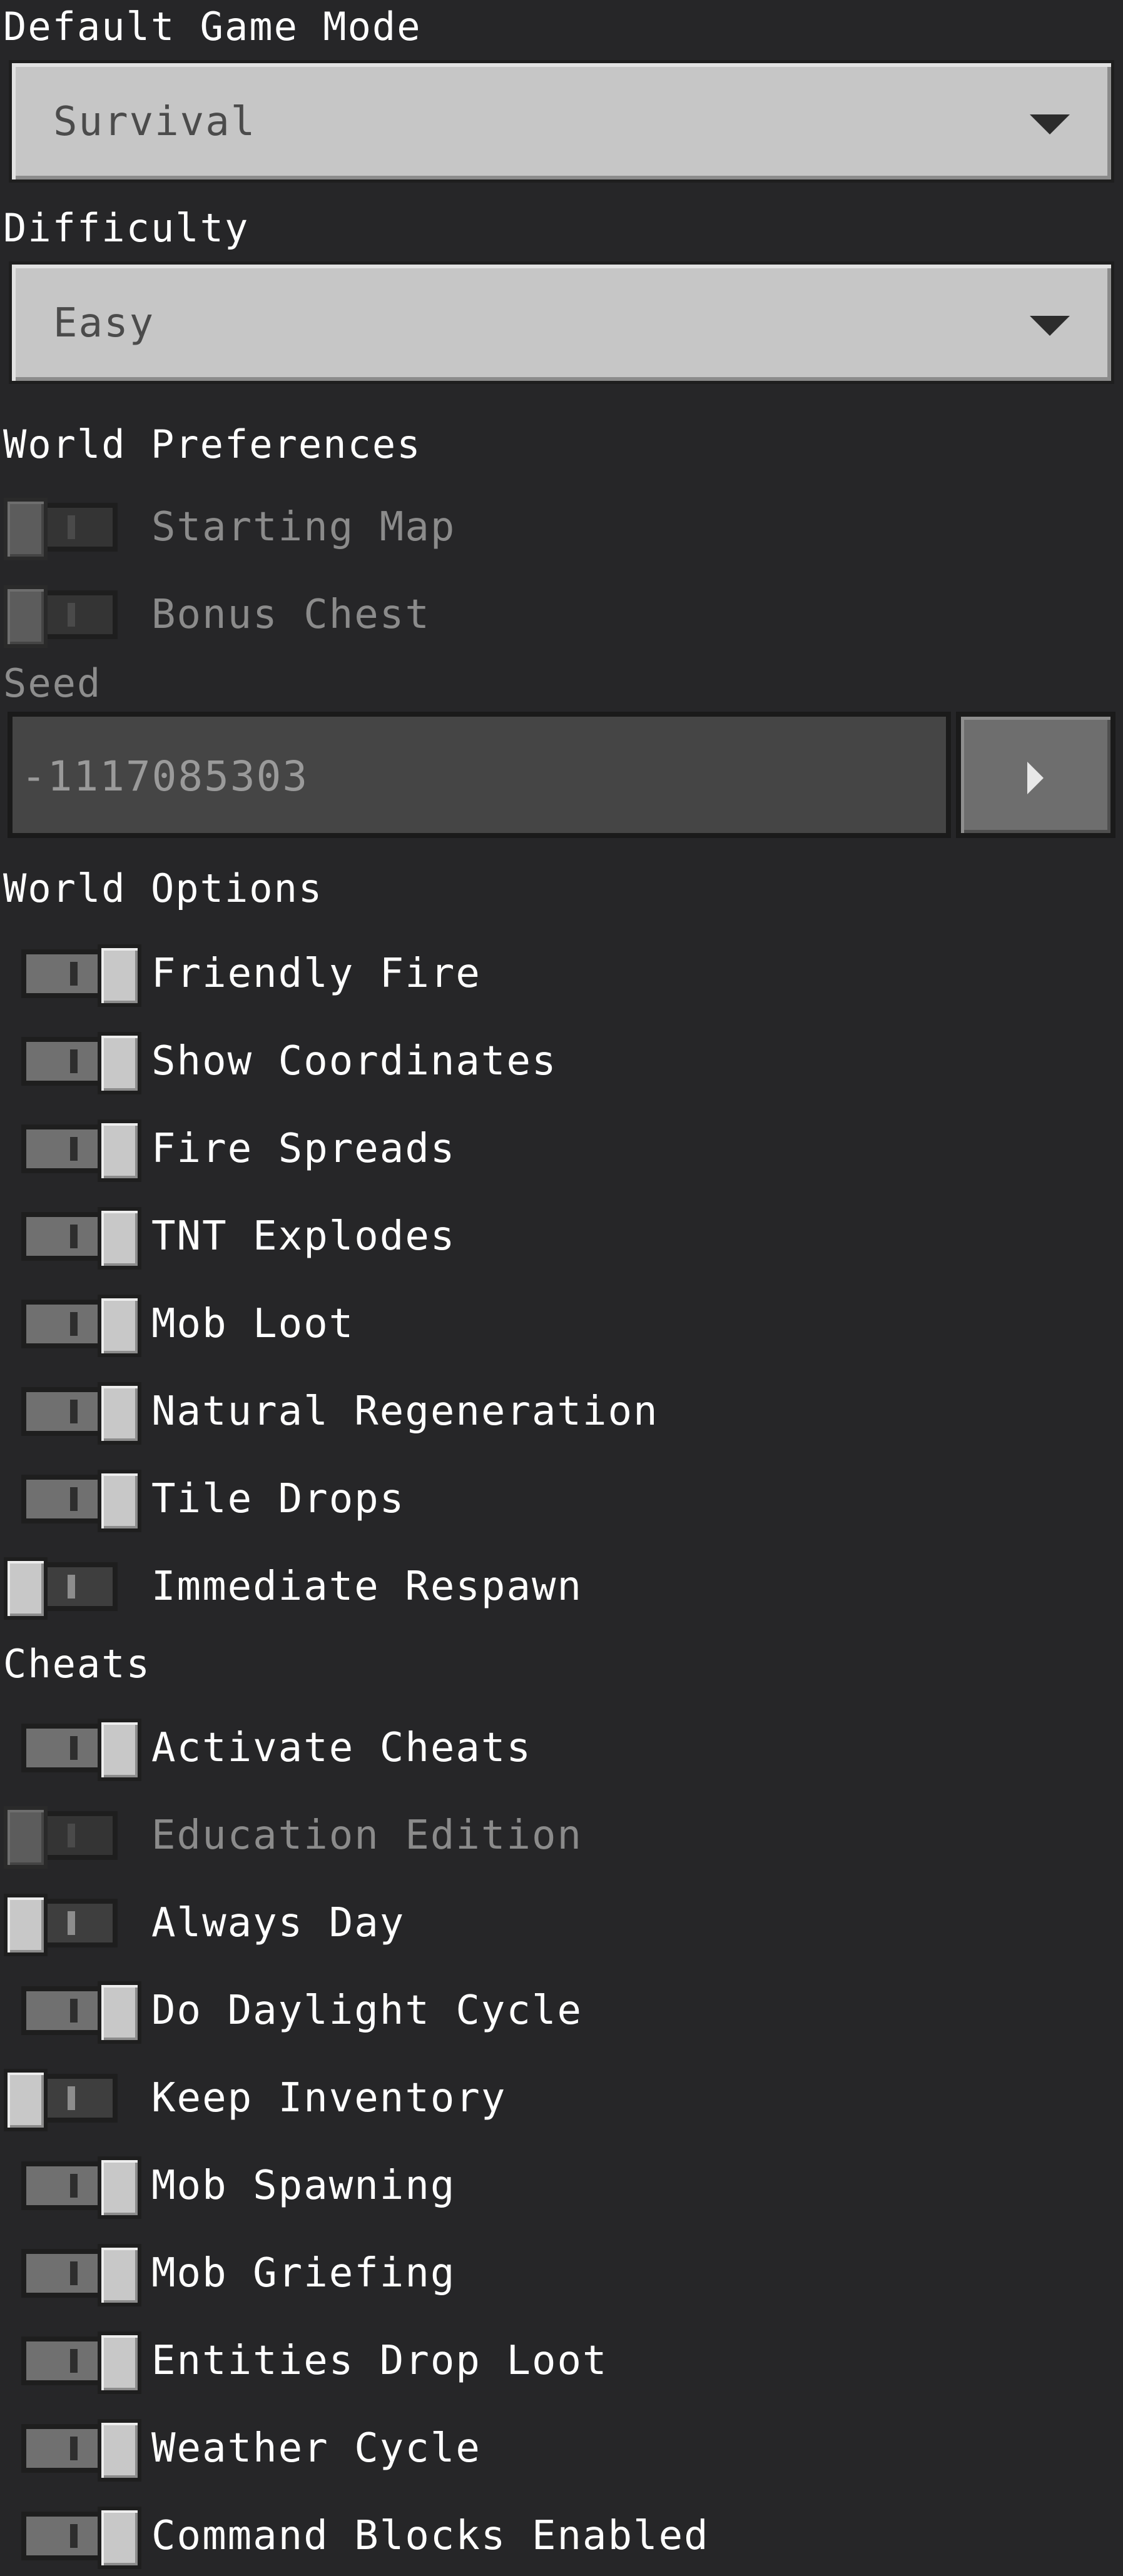 Image resolution: width=1123 pixels, height=2576 pixels. Describe the element at coordinates (561, 1743) in the screenshot. I see `toggle-row-activate-cheats: Activate Cheats` at that location.